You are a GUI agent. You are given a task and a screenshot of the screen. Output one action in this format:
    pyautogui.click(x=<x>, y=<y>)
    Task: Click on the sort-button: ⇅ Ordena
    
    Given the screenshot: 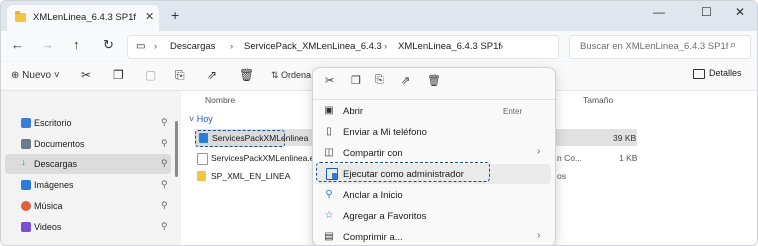 What is the action you would take?
    pyautogui.click(x=291, y=75)
    